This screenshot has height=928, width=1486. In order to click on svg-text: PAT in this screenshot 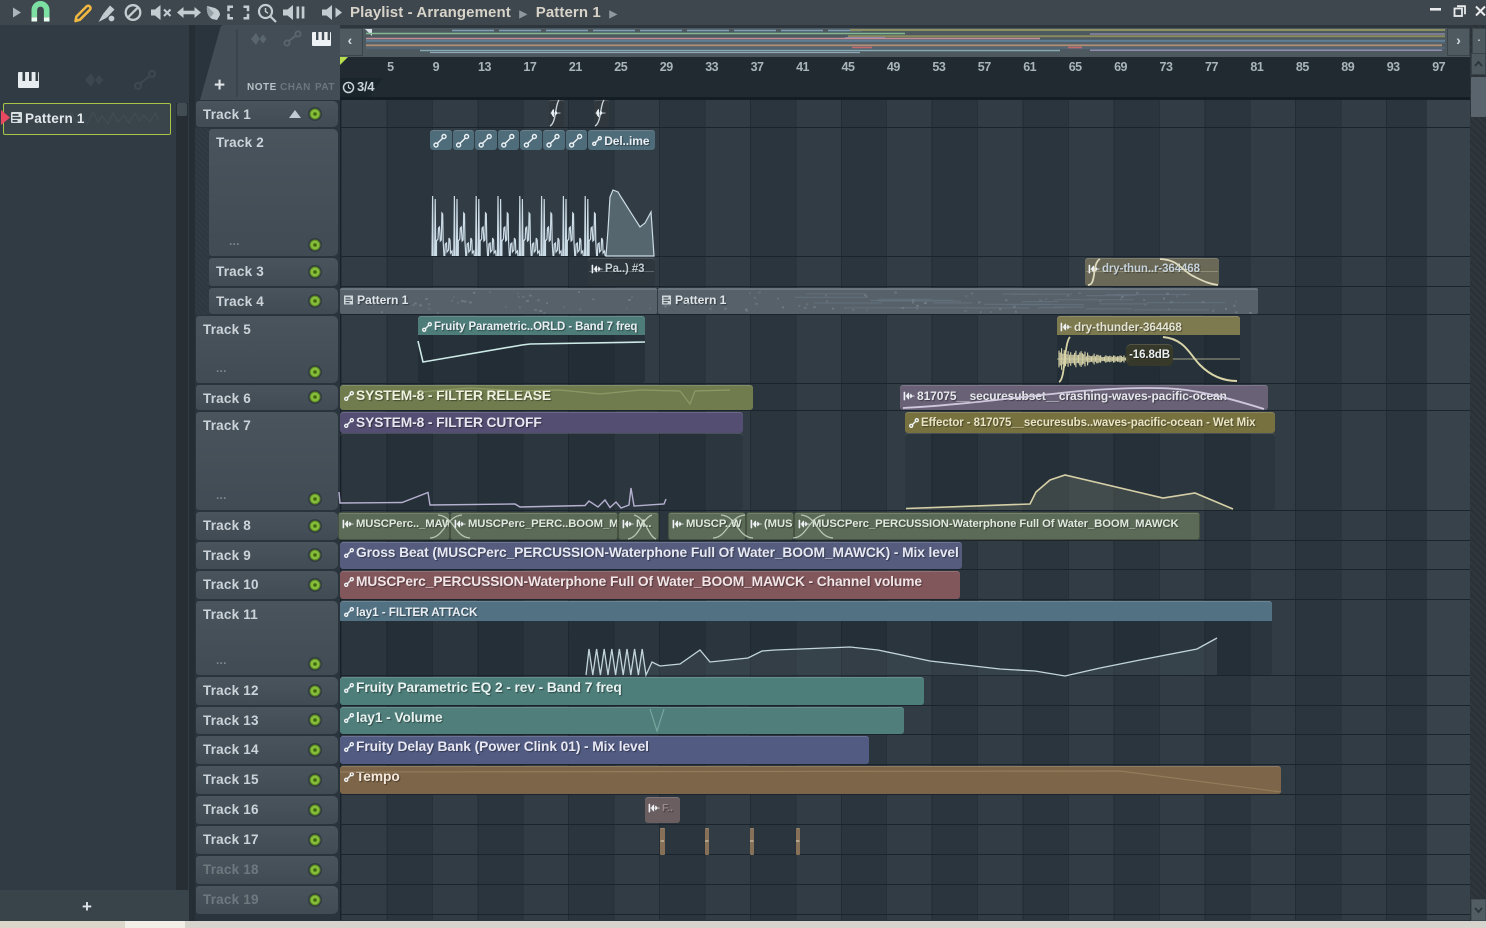, I will do `click(325, 87)`.